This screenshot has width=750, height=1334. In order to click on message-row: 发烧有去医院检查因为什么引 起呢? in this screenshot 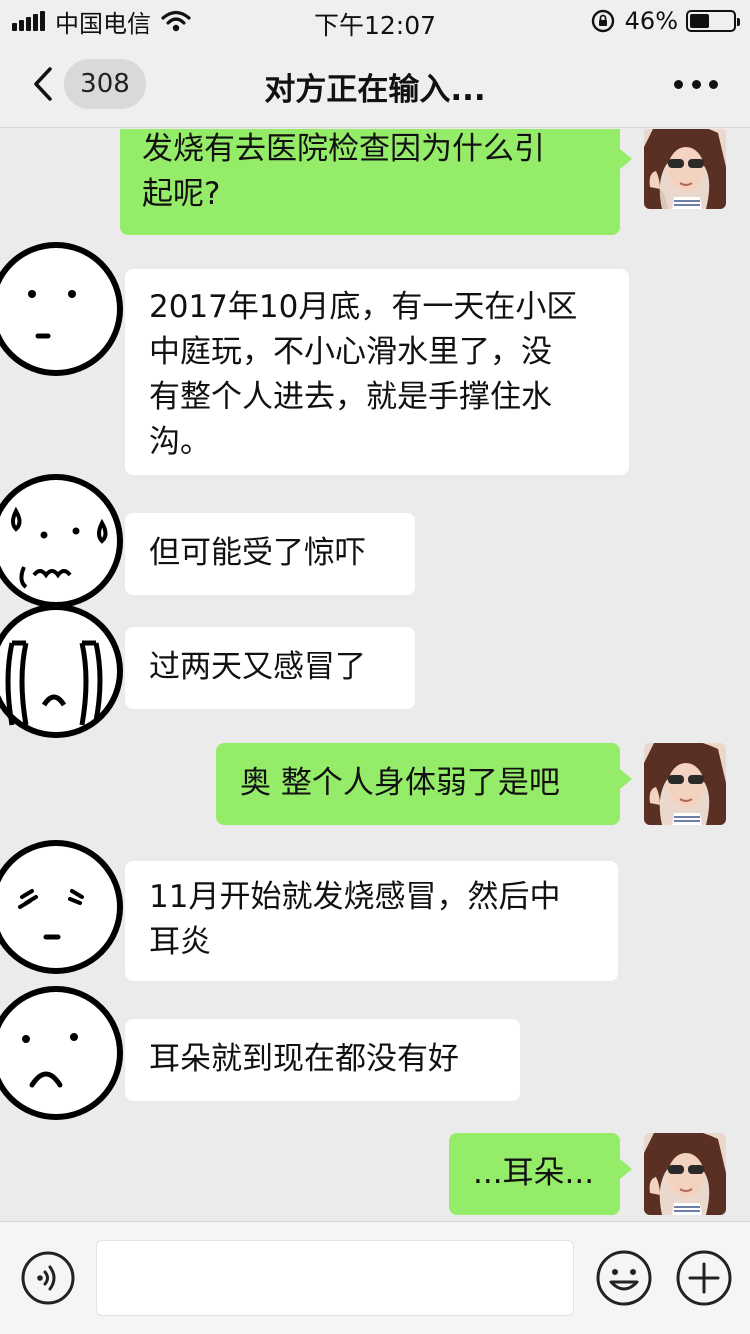, I will do `click(375, 183)`.